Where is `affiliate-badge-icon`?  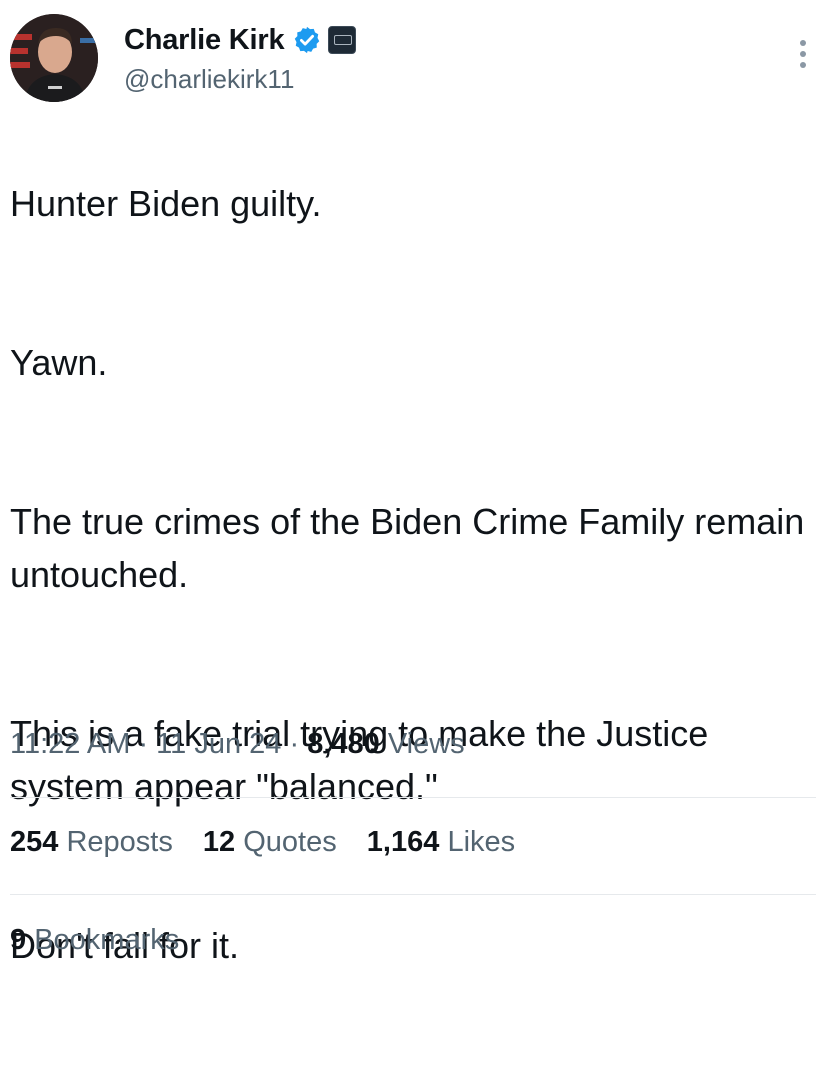 affiliate-badge-icon is located at coordinates (342, 40).